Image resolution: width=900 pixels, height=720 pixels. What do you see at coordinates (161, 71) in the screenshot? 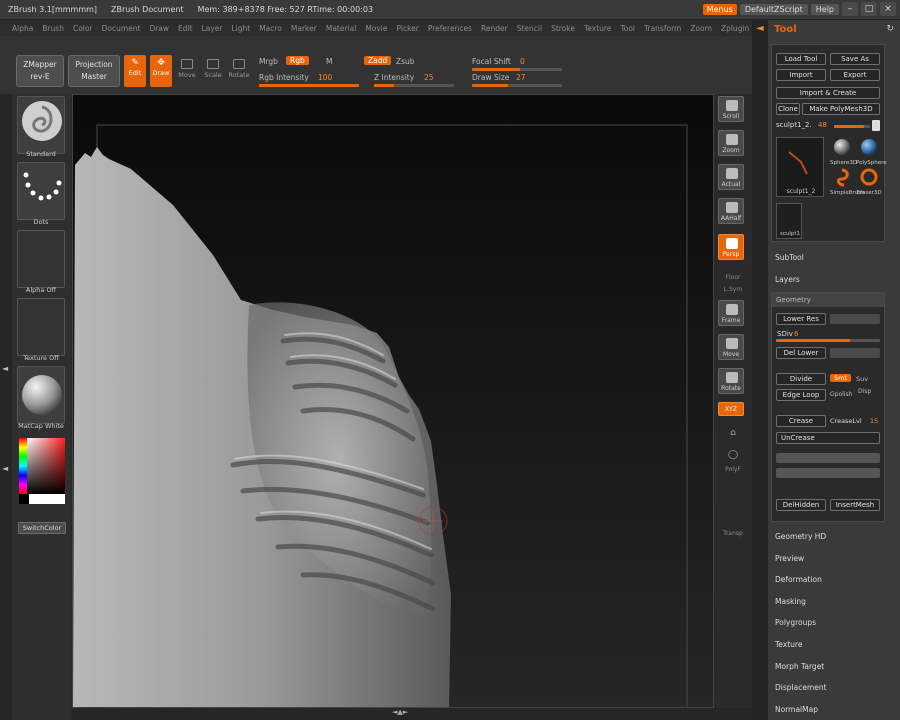
I see `draw-button: ✥ Draw` at bounding box center [161, 71].